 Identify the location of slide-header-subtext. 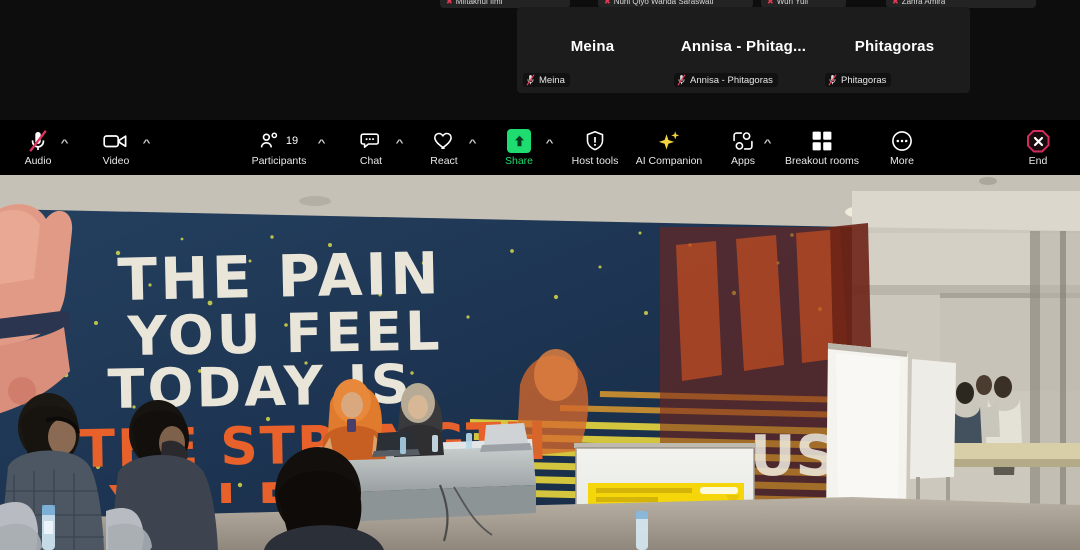
(627, 499).